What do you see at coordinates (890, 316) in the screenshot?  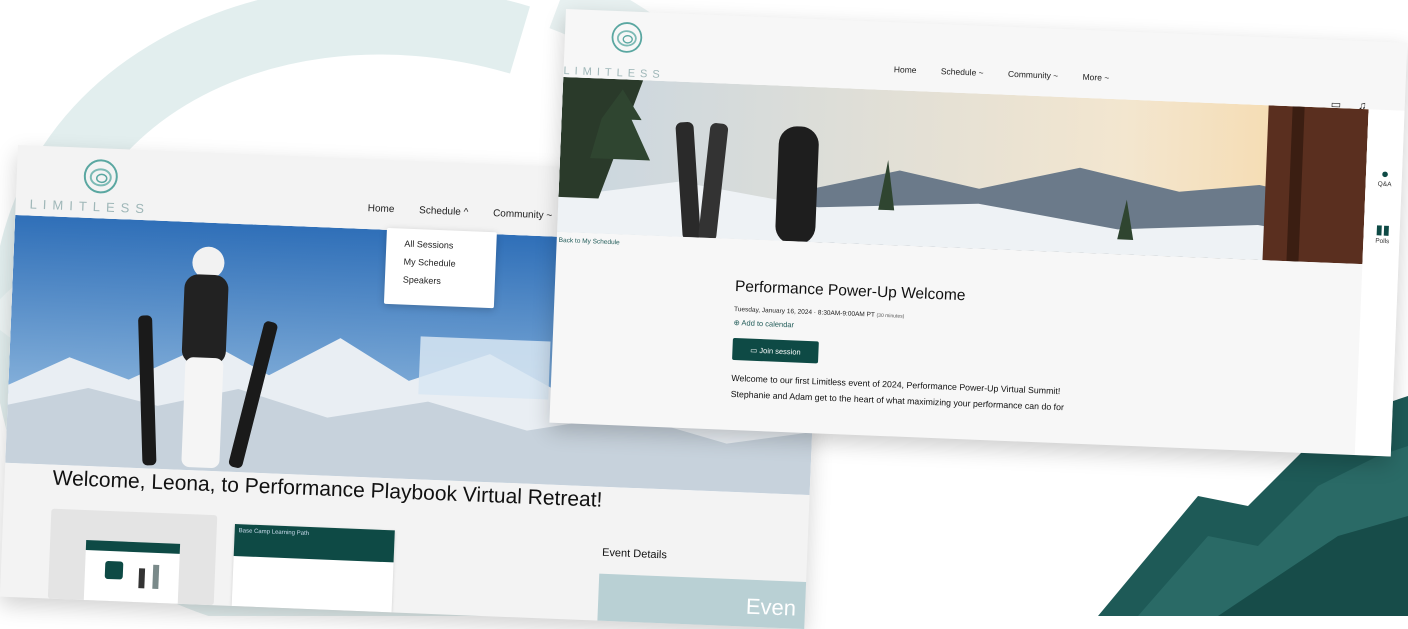 I see `duration-text: (30 minutes)` at bounding box center [890, 316].